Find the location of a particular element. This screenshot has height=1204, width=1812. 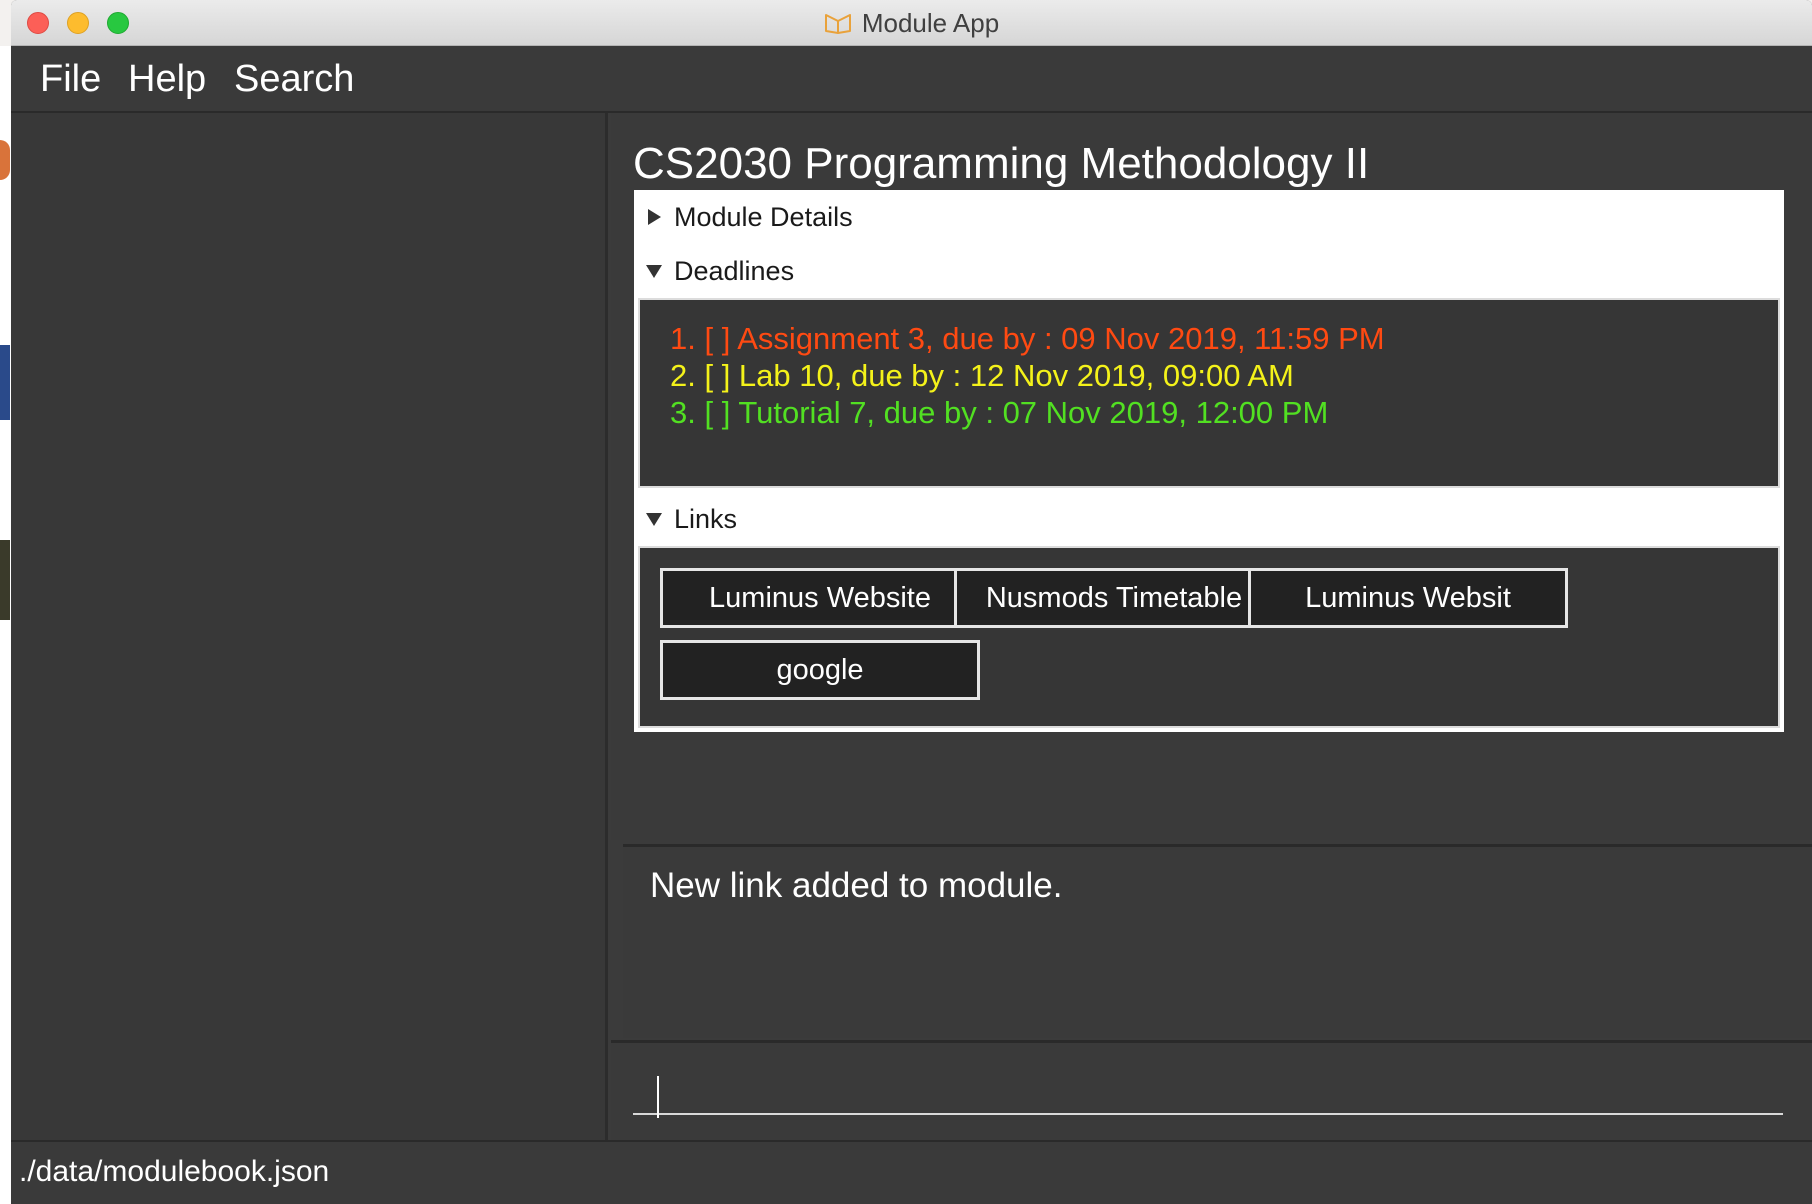

link-button-google: google is located at coordinates (820, 670).